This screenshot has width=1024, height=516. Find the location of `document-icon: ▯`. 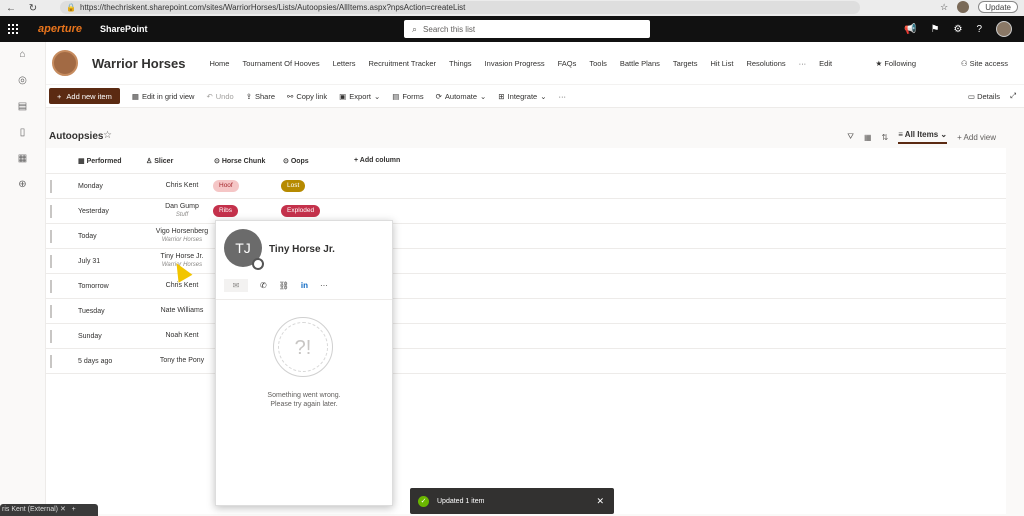

document-icon: ▯ is located at coordinates (22, 133).